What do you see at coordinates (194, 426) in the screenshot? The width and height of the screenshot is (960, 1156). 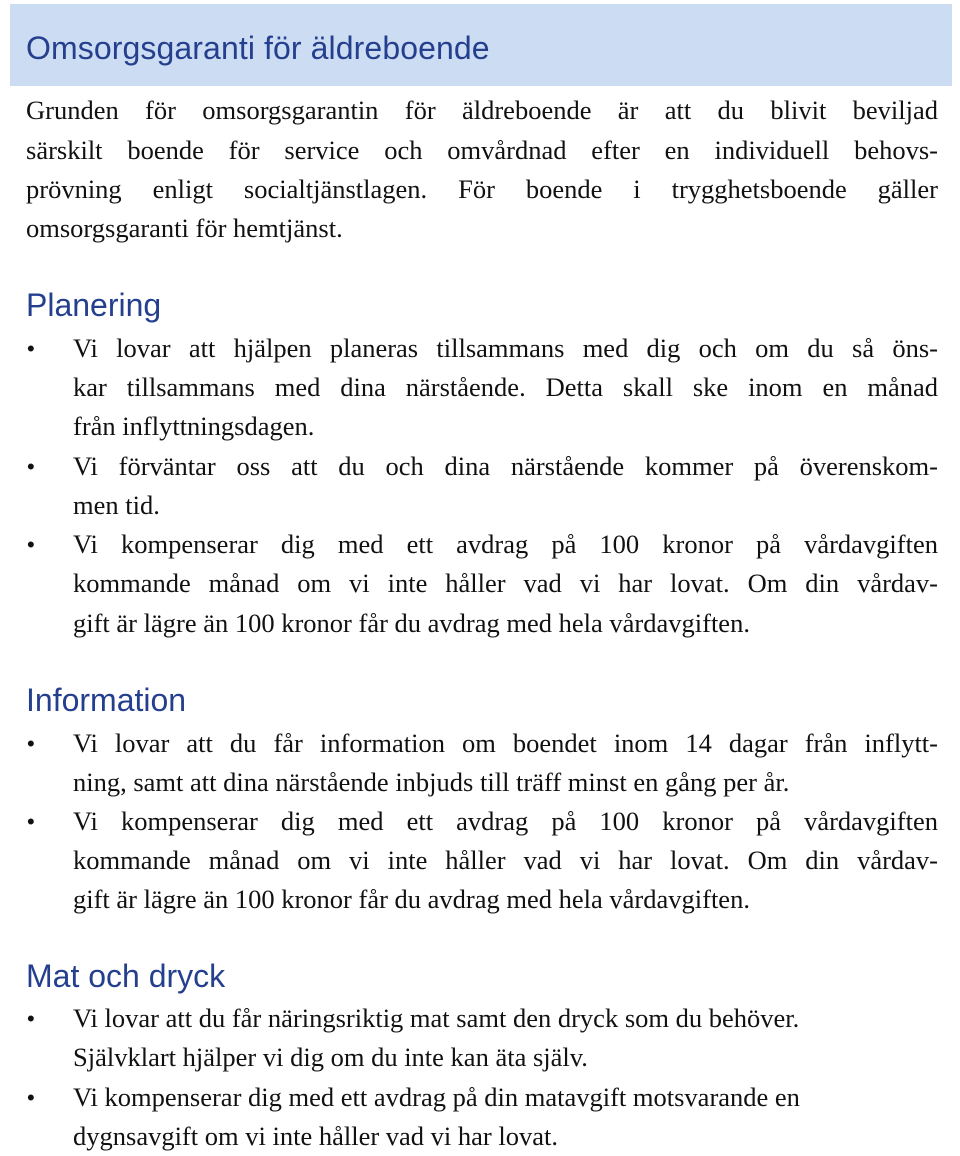 I see `list-item-line: från inflyttningsdagen.` at bounding box center [194, 426].